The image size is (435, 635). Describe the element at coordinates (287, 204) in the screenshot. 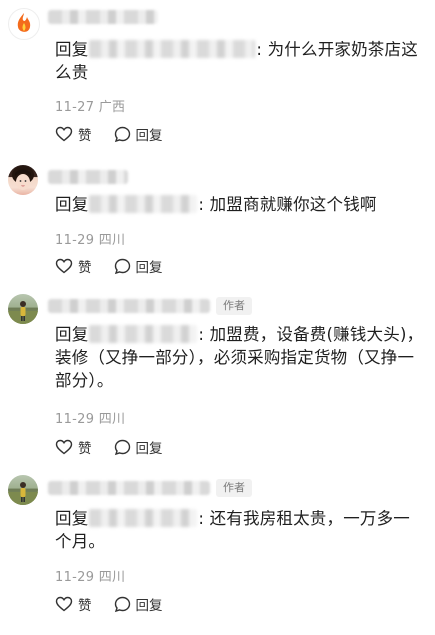

I see `comment-body: : 加盟商就赚你这个钱啊` at that location.